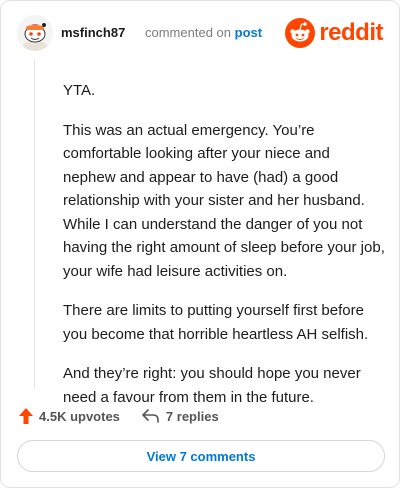 The width and height of the screenshot is (400, 488). I want to click on comment-username: msfinch87, so click(93, 32).